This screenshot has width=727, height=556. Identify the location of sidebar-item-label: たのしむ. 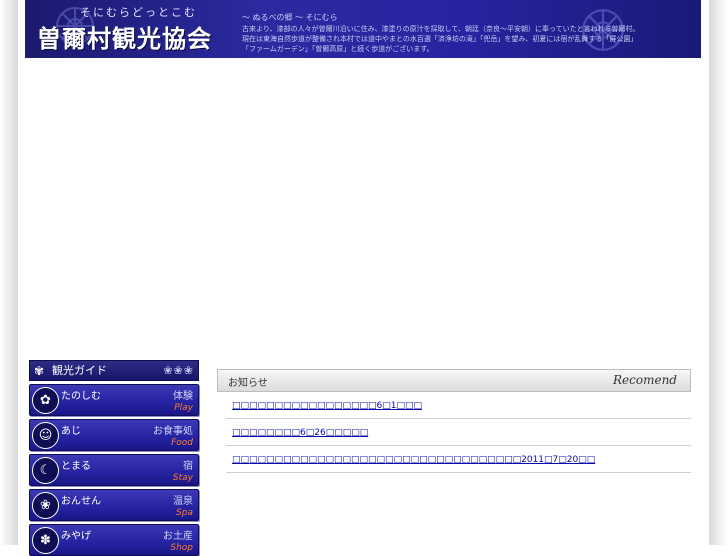
(81, 396).